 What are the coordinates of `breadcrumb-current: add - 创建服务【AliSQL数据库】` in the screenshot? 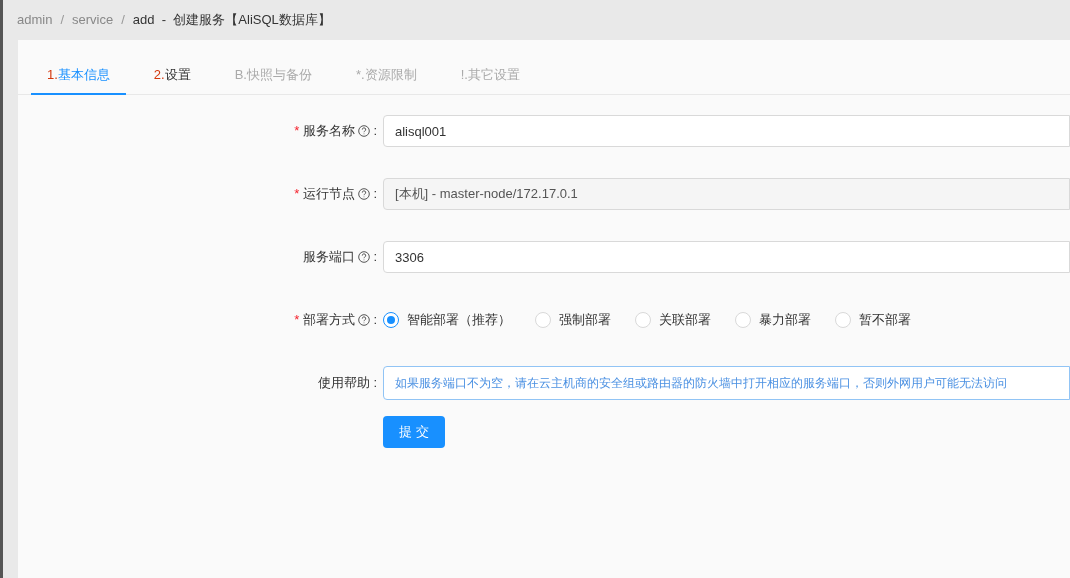 It's located at (231, 20).